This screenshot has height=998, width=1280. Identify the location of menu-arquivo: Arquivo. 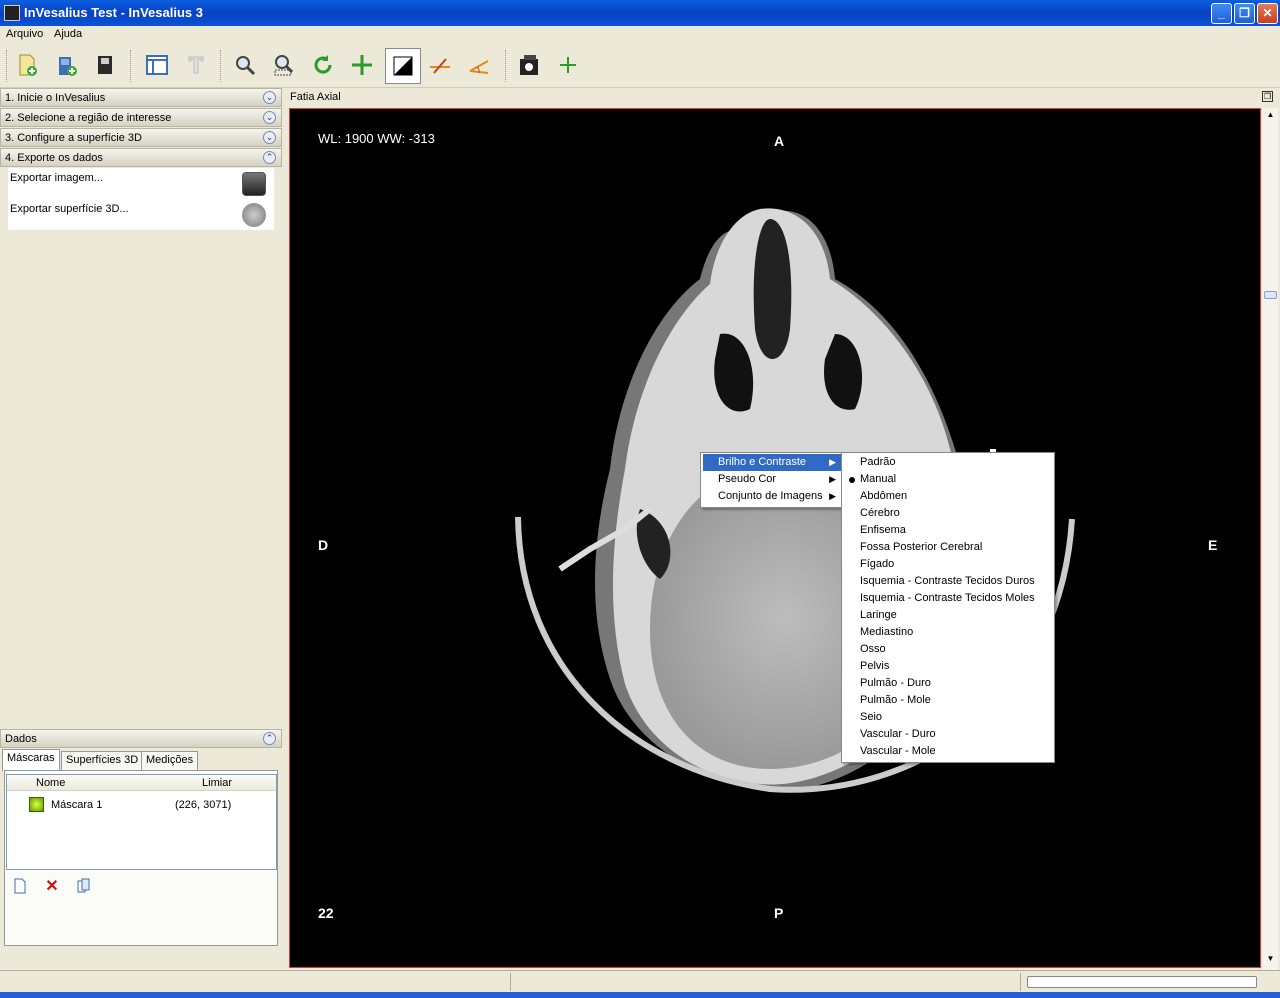
(24, 34).